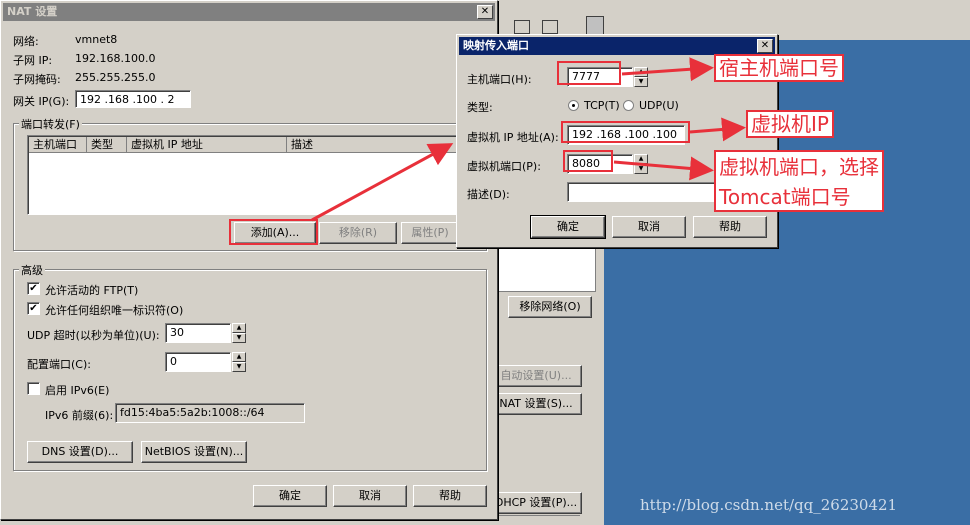 The height and width of the screenshot is (525, 970). Describe the element at coordinates (799, 167) in the screenshot. I see `annotation-vm-port-line1: 虚拟机端口，选择` at that location.